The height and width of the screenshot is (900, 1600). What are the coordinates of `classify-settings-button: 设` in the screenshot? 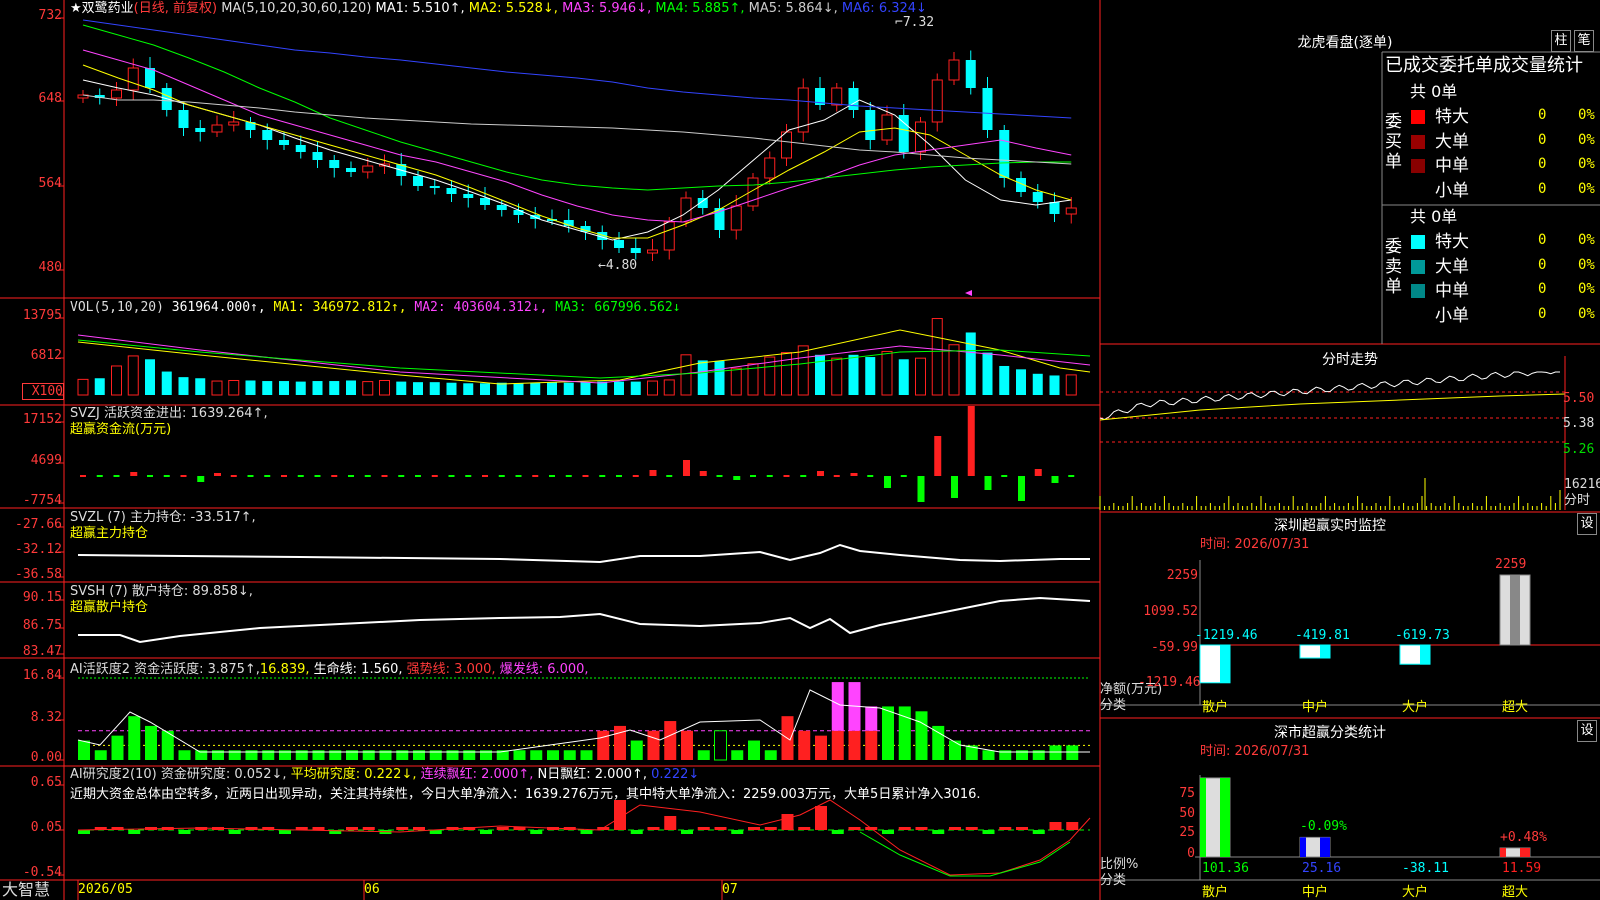 It's located at (1587, 731).